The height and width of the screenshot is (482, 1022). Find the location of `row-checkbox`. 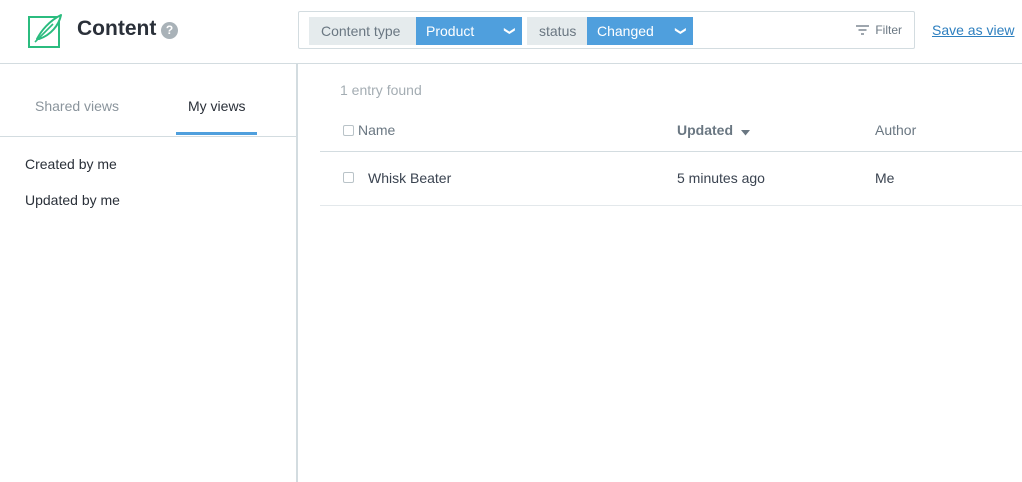

row-checkbox is located at coordinates (348, 177).